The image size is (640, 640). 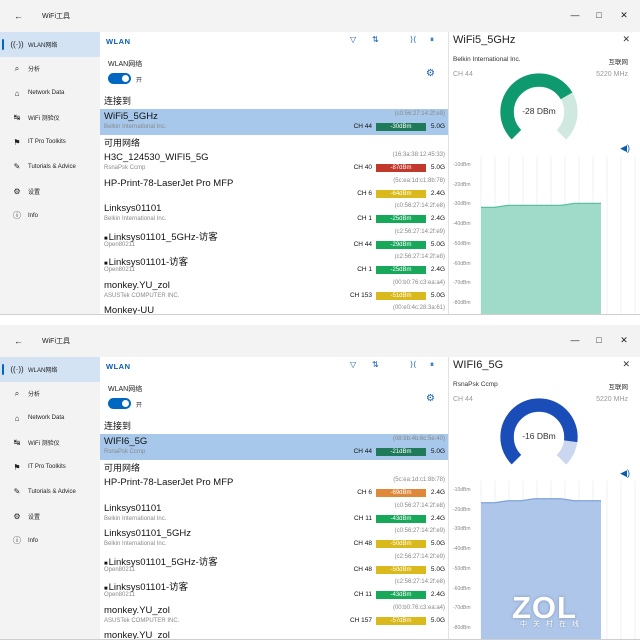 I want to click on gauge-value: -16 DBm, so click(x=539, y=436).